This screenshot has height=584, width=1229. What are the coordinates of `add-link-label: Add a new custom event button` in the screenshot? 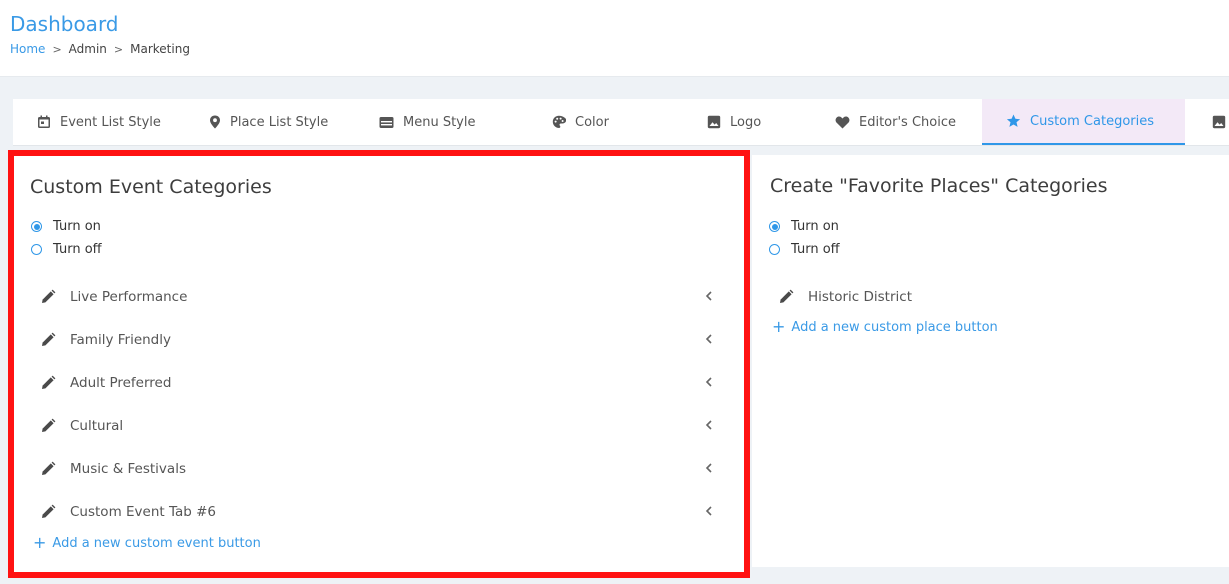 It's located at (156, 543).